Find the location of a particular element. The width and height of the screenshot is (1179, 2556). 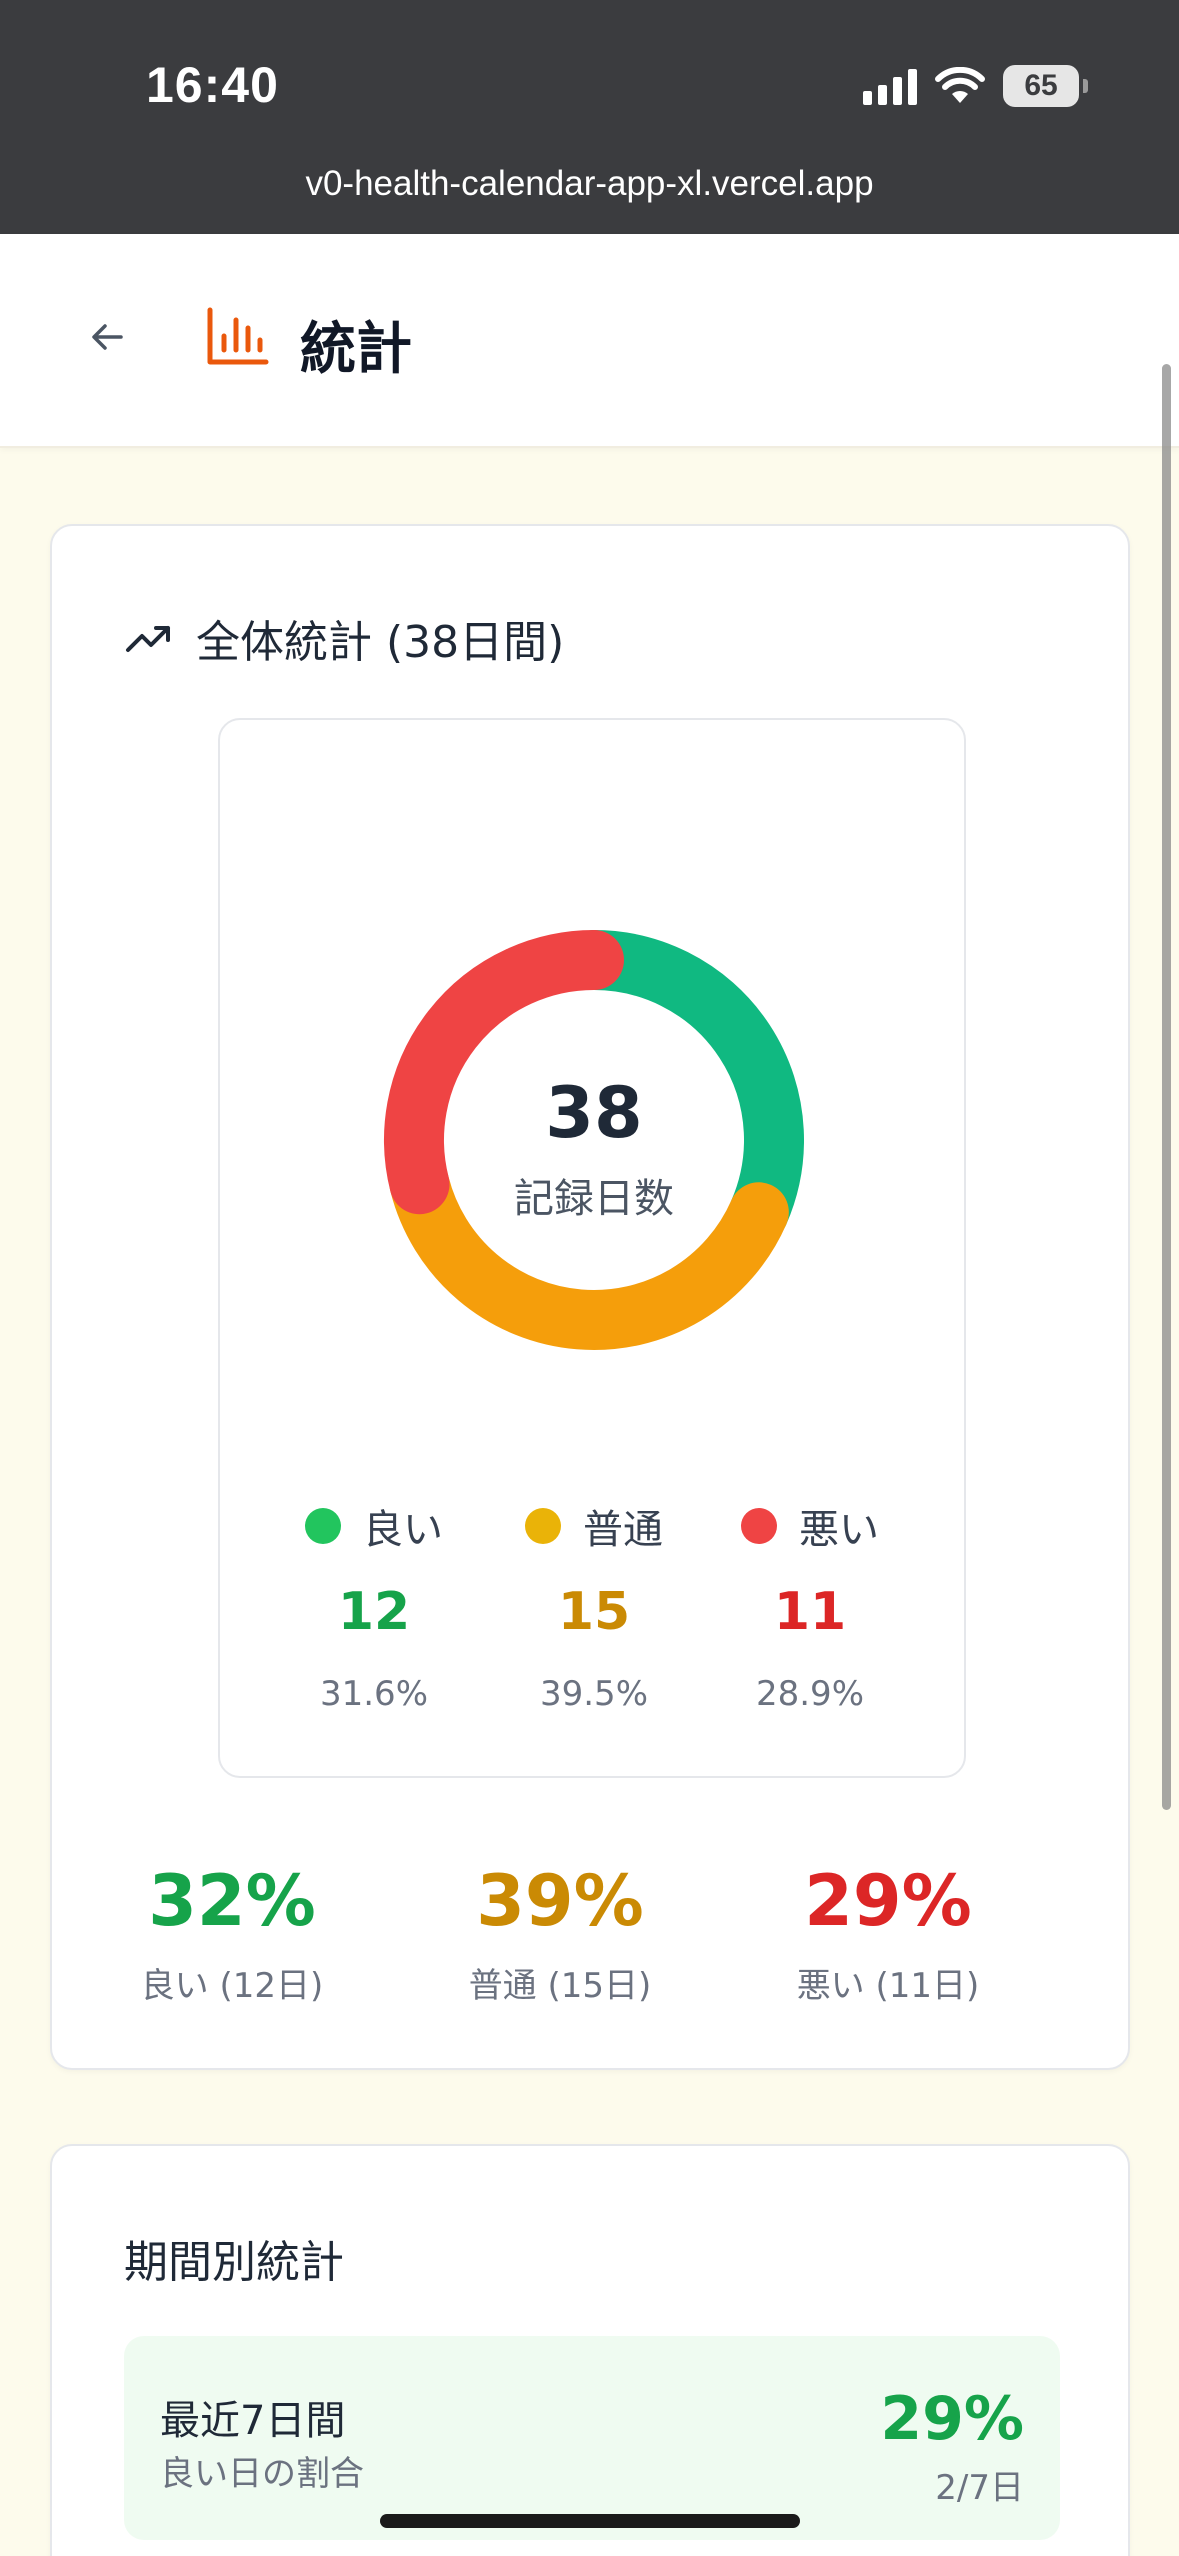

legend-label-good: 良い is located at coordinates (403, 1530).